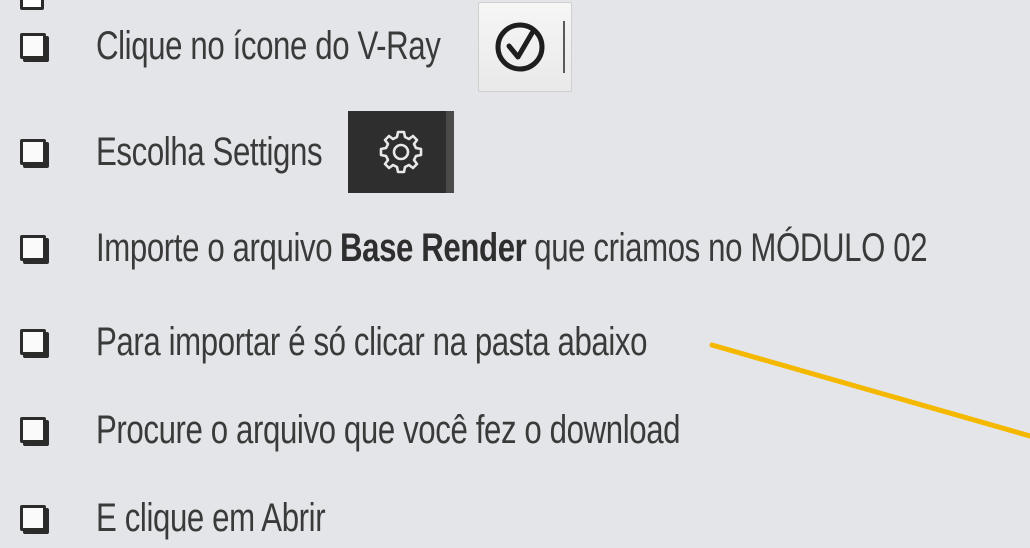  What do you see at coordinates (869, 390) in the screenshot?
I see `pointer-arrow-line` at bounding box center [869, 390].